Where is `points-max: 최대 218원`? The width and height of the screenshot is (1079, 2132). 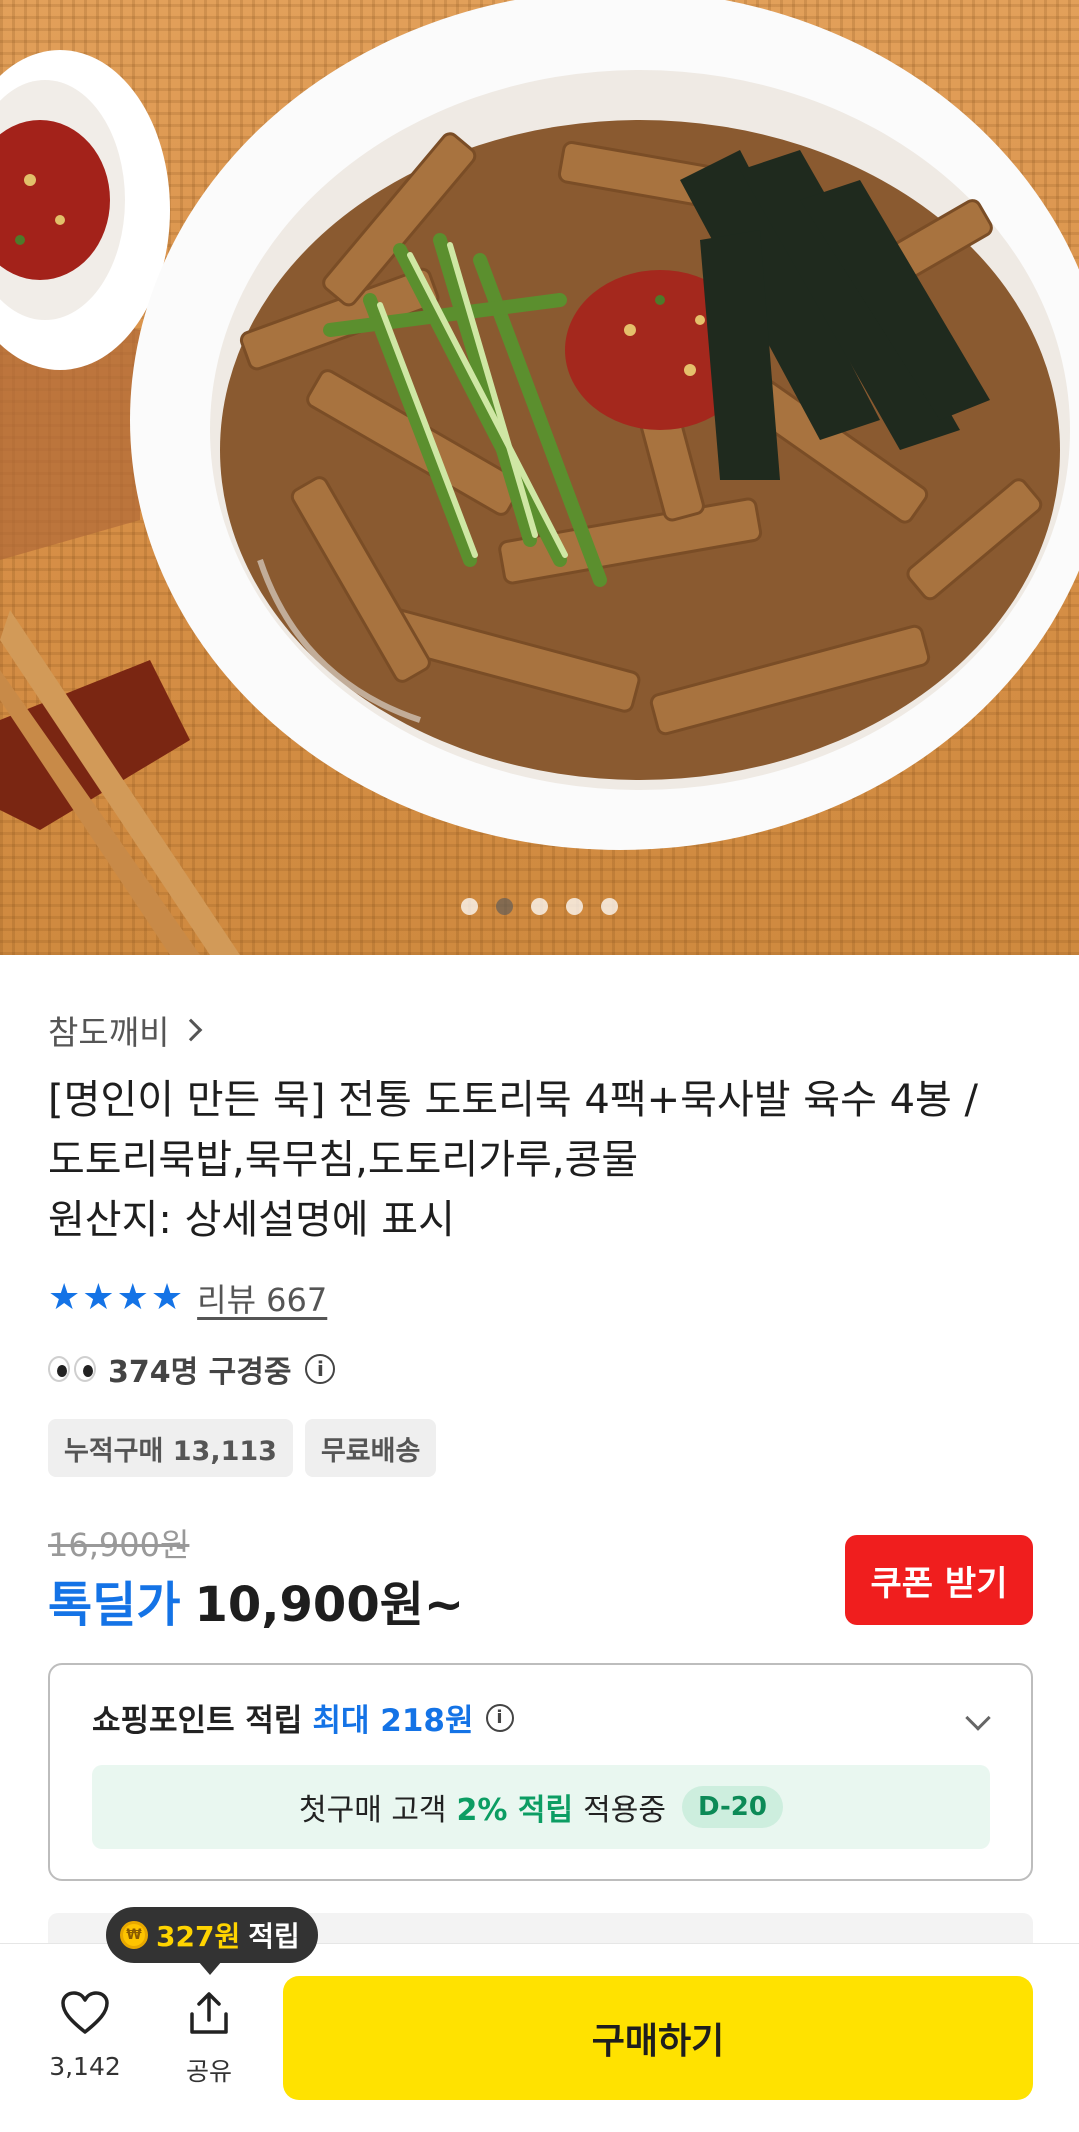
points-max: 최대 218원 is located at coordinates (393, 1721).